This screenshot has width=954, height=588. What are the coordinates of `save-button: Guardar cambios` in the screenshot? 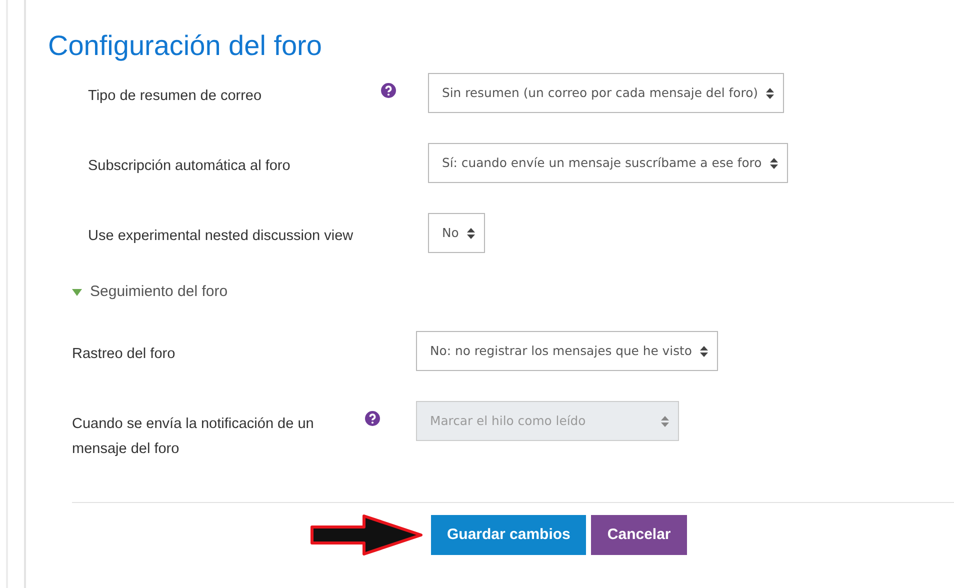 It's located at (508, 535).